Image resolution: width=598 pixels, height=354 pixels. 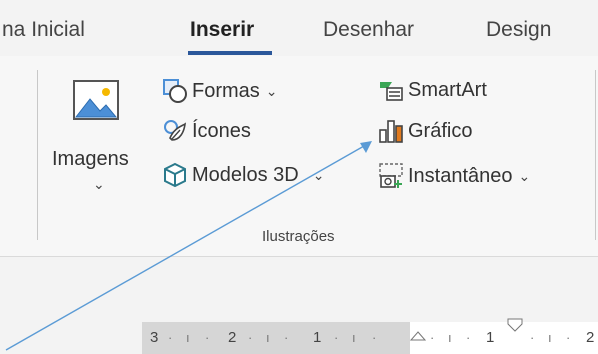 What do you see at coordinates (37, 155) in the screenshot?
I see `group-divider-left` at bounding box center [37, 155].